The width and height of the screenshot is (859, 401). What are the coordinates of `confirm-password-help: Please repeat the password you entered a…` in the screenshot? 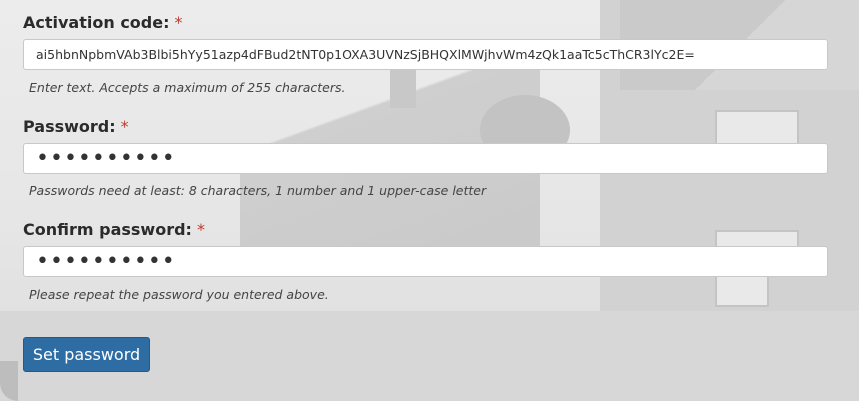 It's located at (179, 294).